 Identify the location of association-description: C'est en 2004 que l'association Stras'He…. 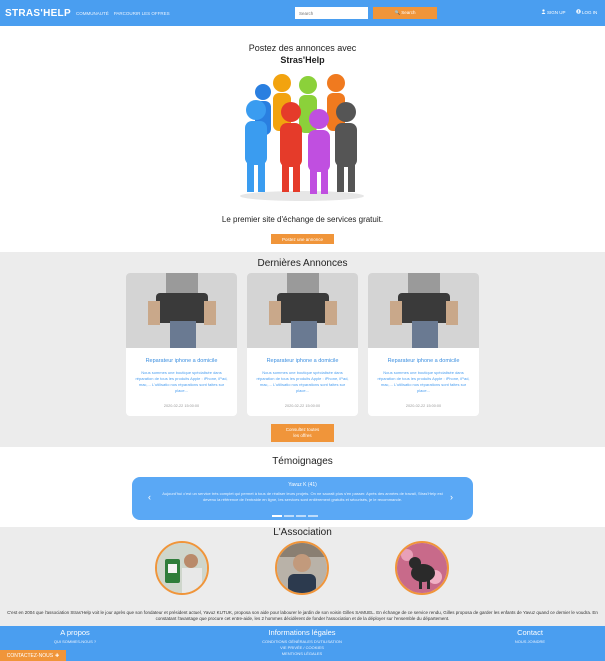
(302, 615).